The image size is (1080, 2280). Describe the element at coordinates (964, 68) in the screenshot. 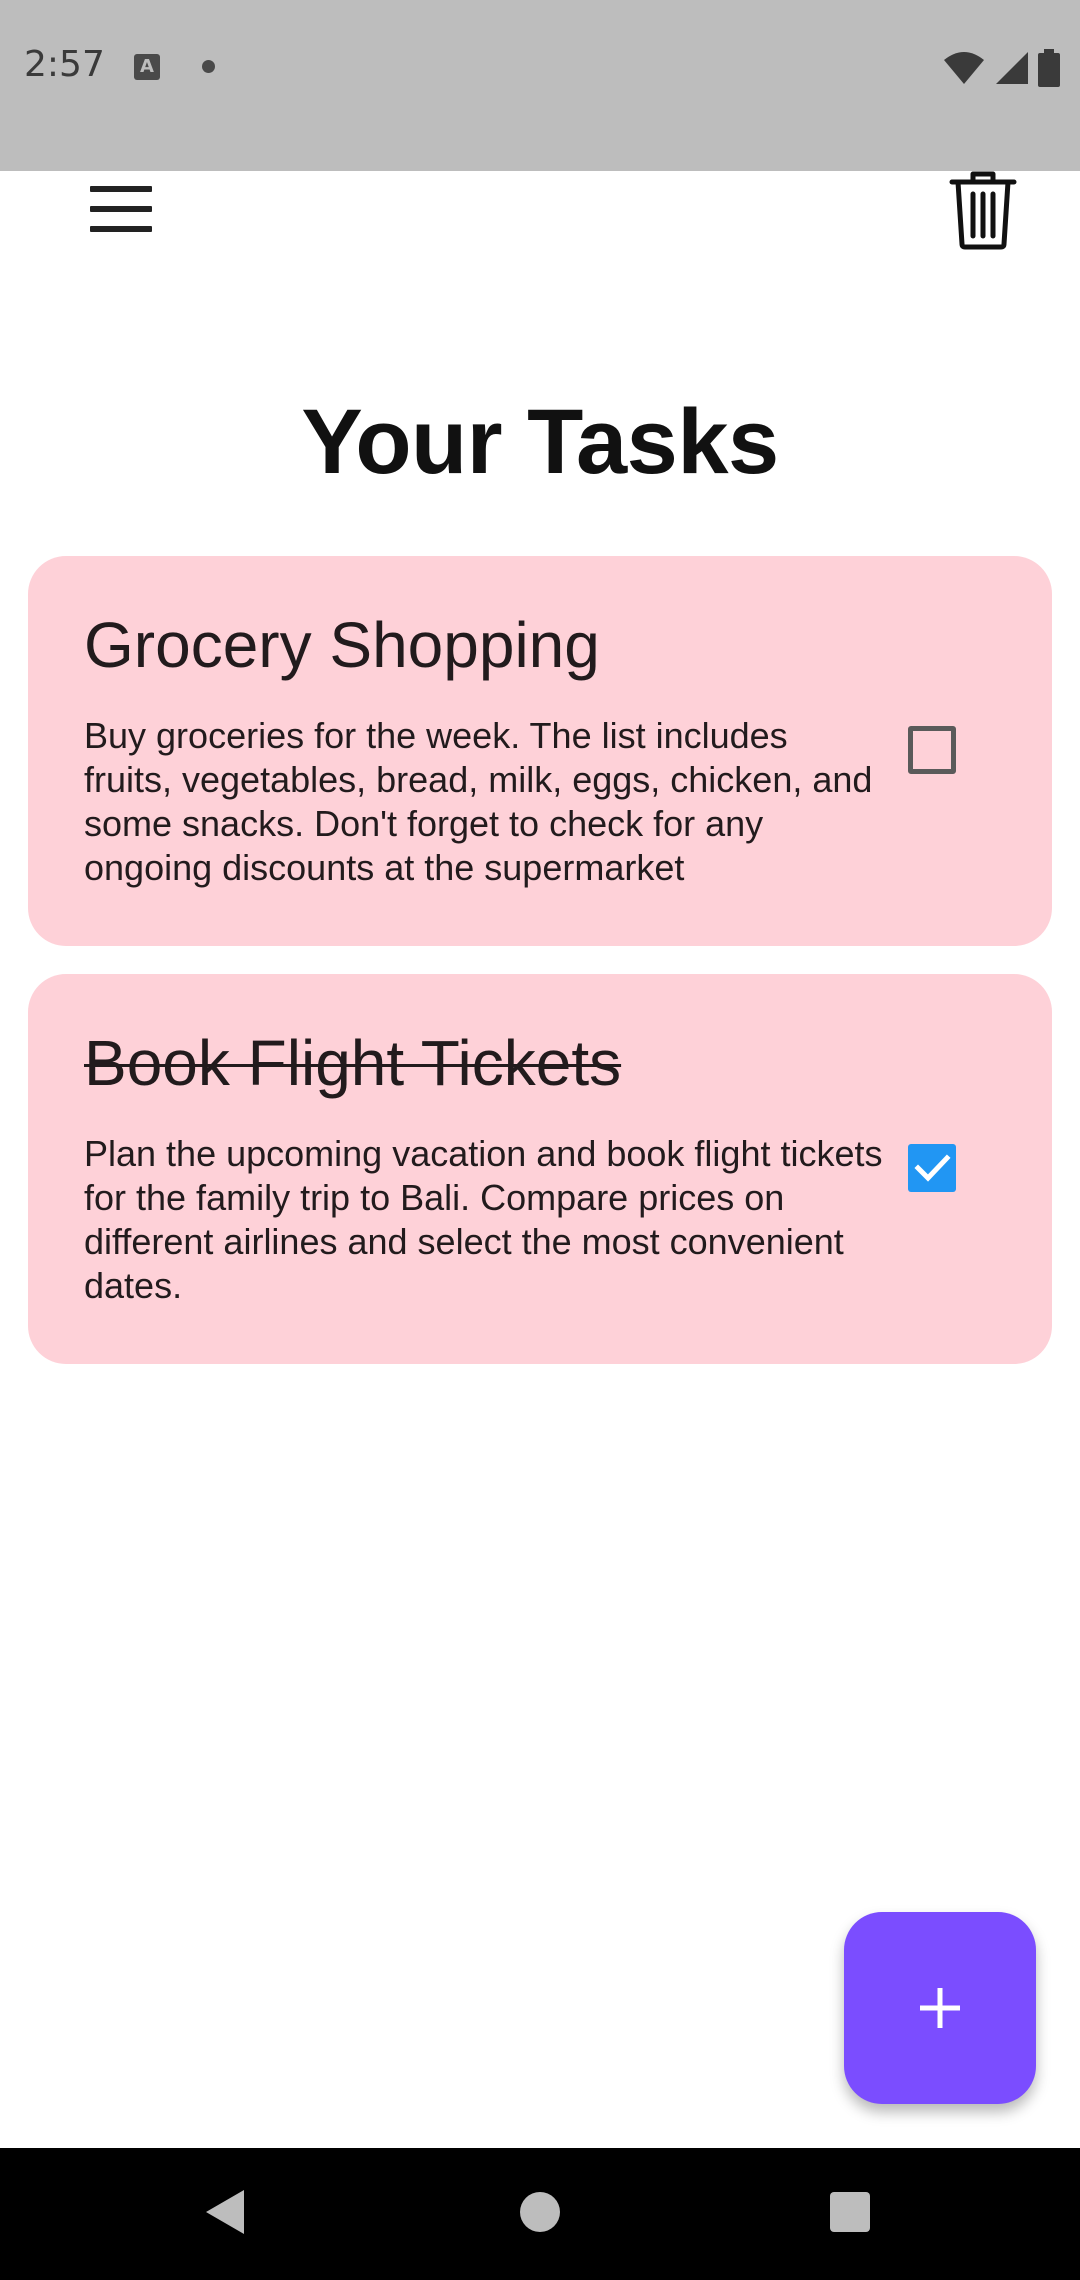

I see `wifi-icon` at that location.